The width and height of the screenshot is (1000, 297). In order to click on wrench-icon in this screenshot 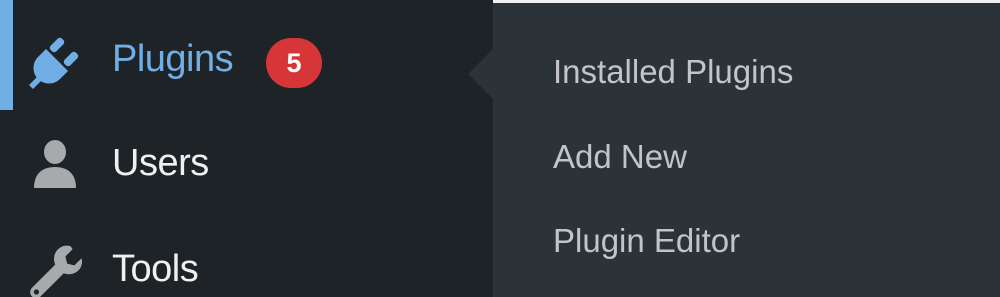, I will do `click(55, 269)`.